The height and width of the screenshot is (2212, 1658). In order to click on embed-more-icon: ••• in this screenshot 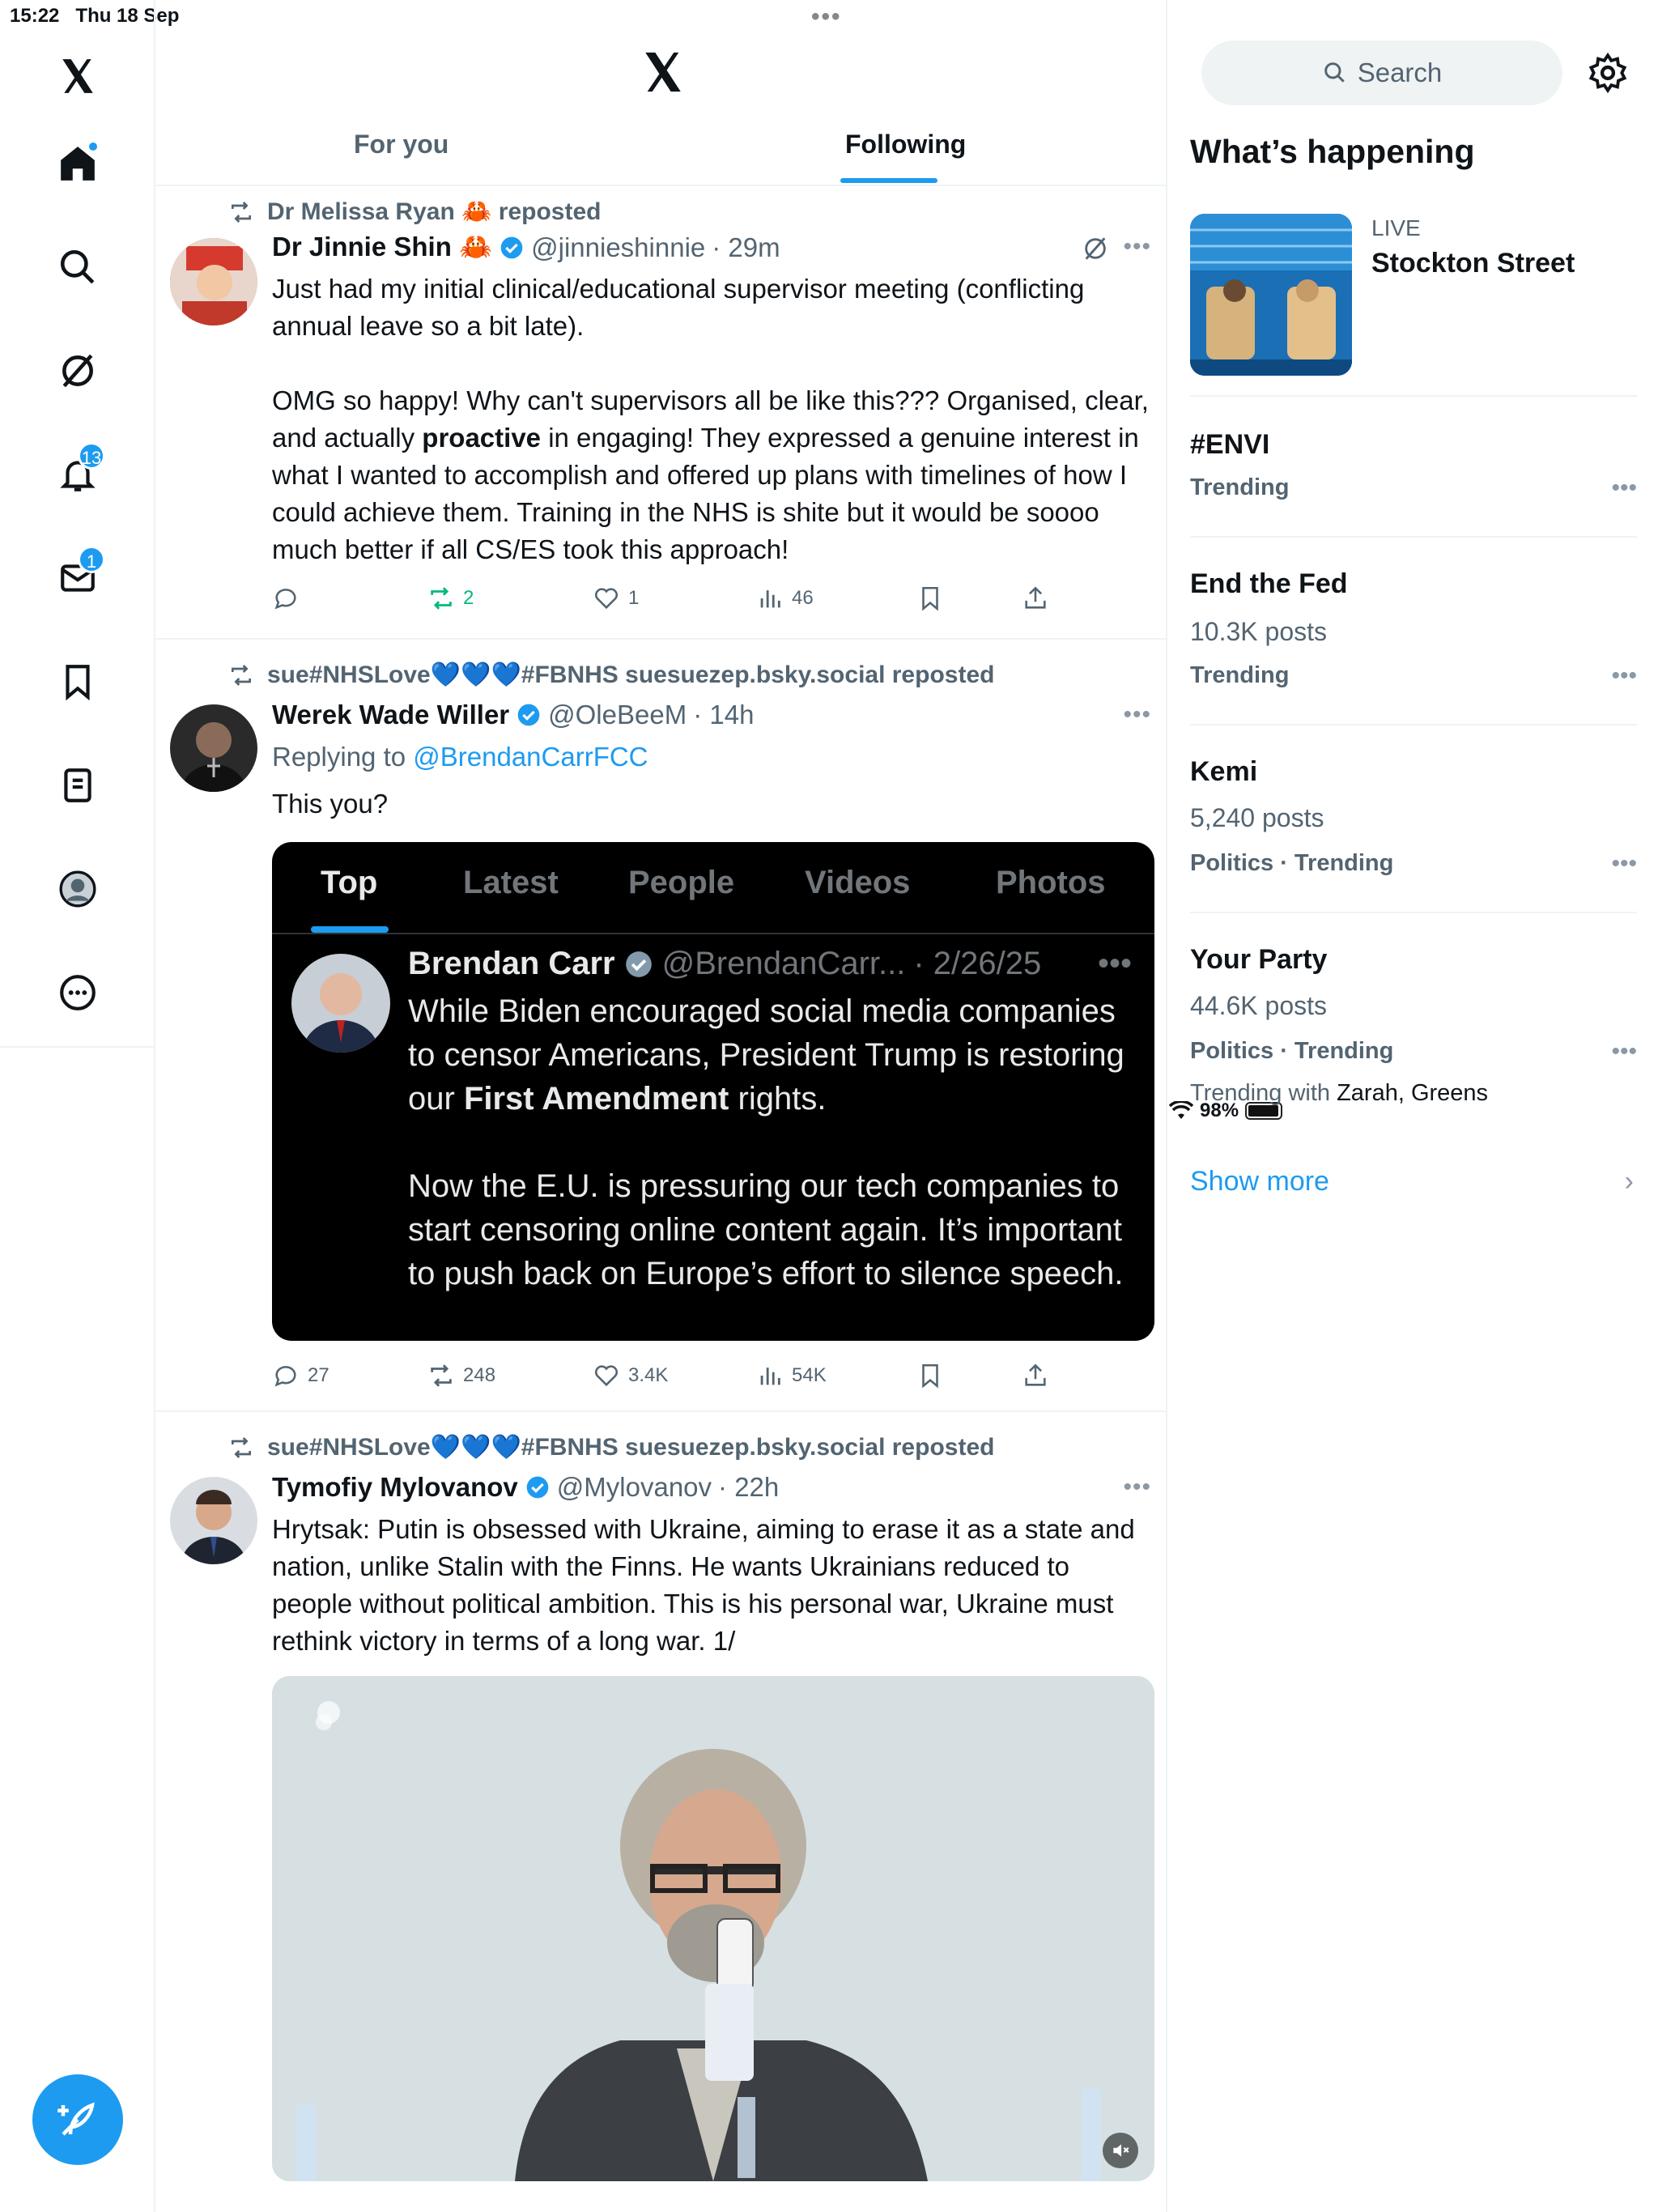, I will do `click(1114, 964)`.